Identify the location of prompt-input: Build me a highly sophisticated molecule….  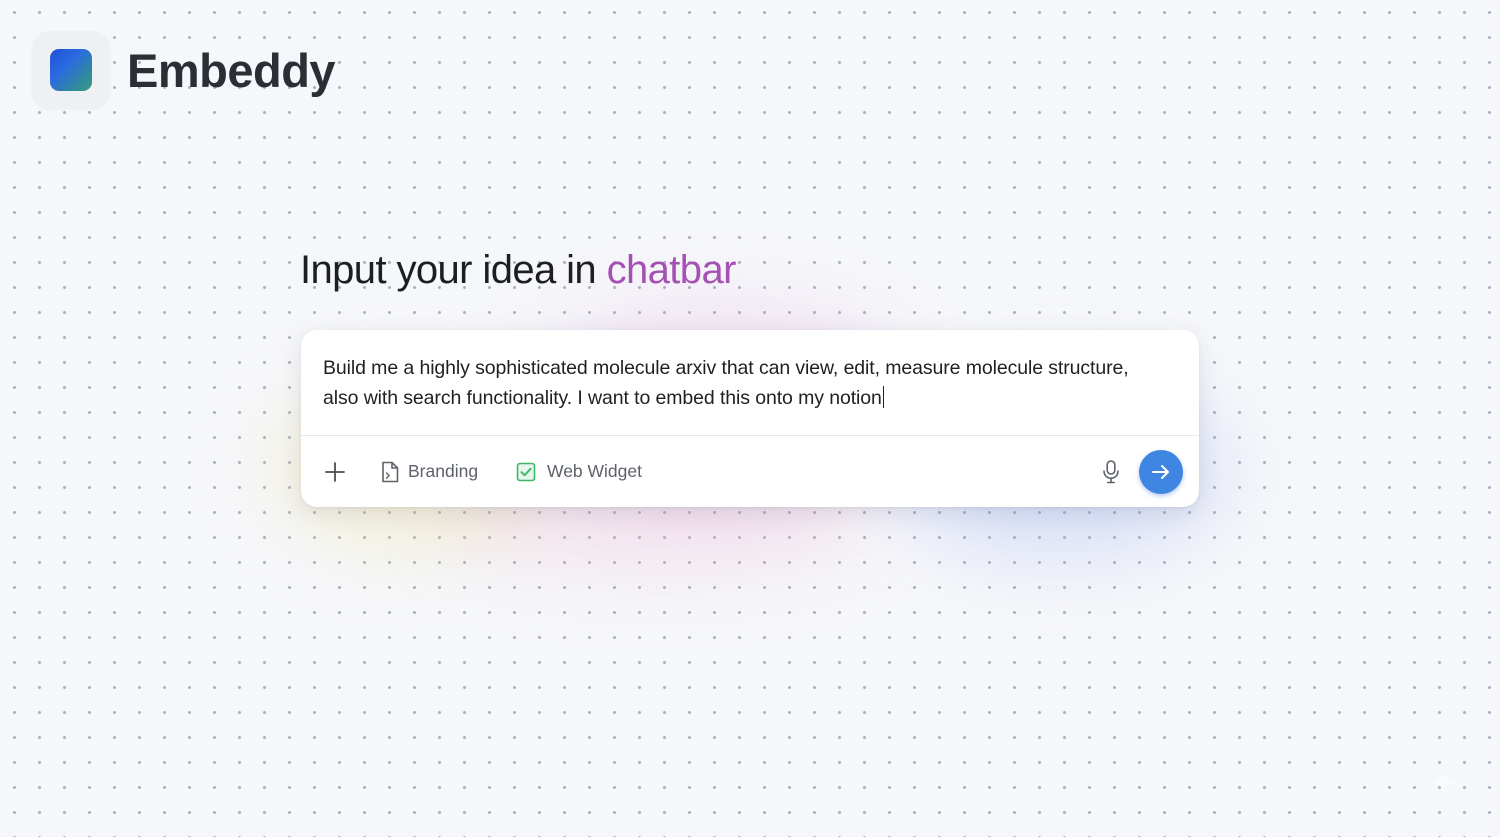
(753, 383).